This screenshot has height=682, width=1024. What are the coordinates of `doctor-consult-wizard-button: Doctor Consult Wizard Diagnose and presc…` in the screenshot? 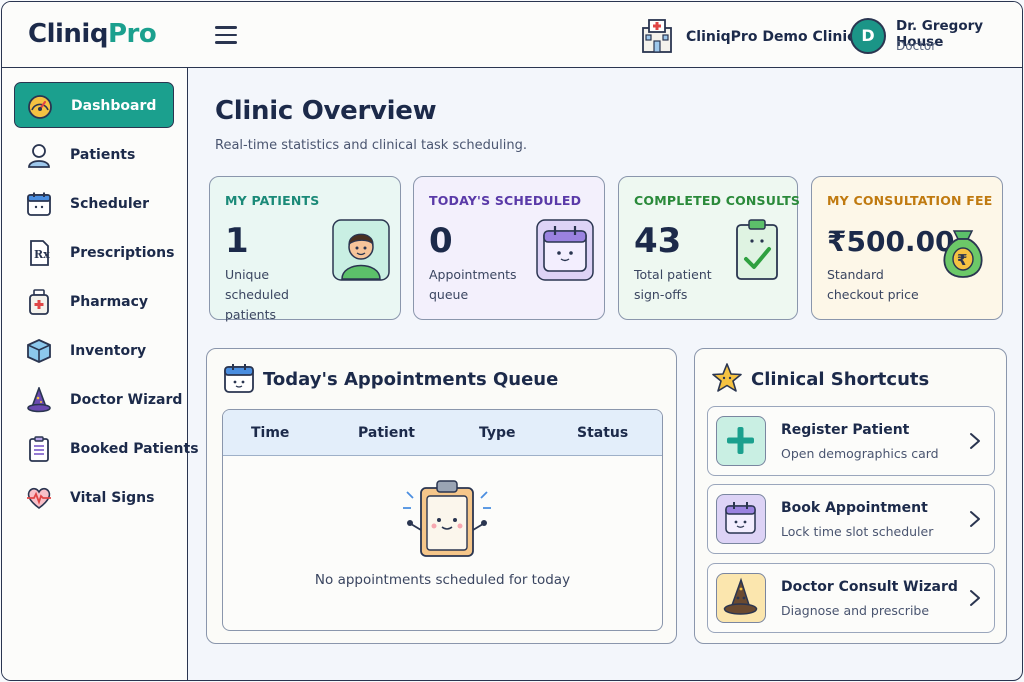 It's located at (851, 598).